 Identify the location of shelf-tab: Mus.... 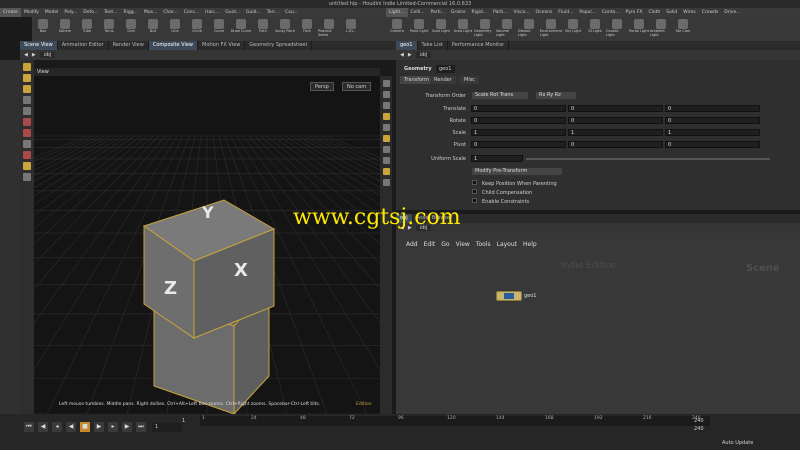
(150, 12).